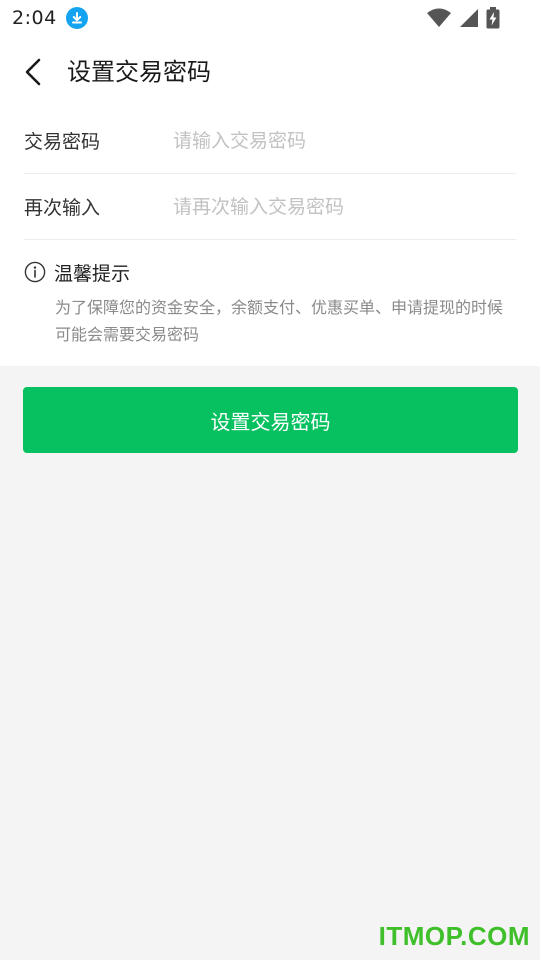 Image resolution: width=540 pixels, height=960 pixels. What do you see at coordinates (454, 936) in the screenshot?
I see `watermark: ITMOP.COM` at bounding box center [454, 936].